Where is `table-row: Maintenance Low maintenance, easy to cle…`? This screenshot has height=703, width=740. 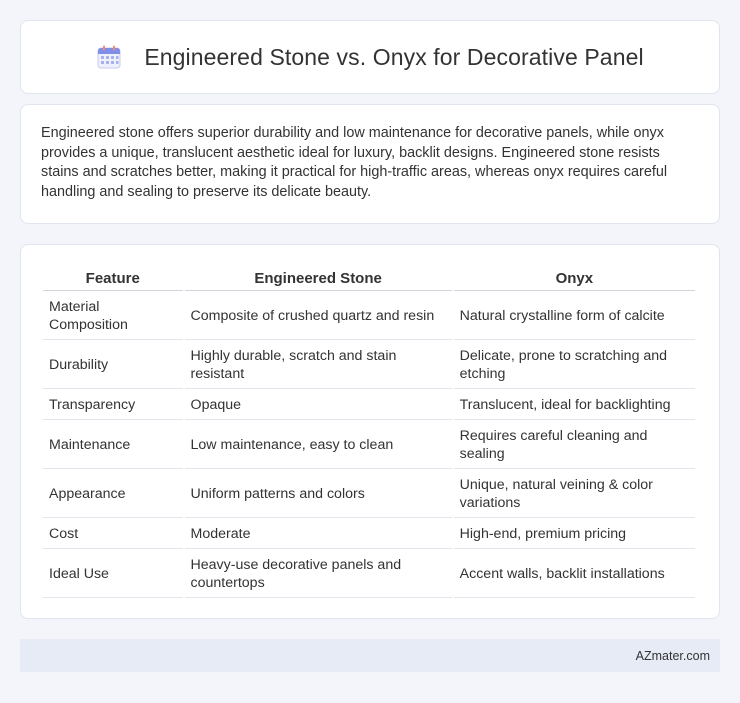 table-row: Maintenance Low maintenance, easy to cle… is located at coordinates (369, 445).